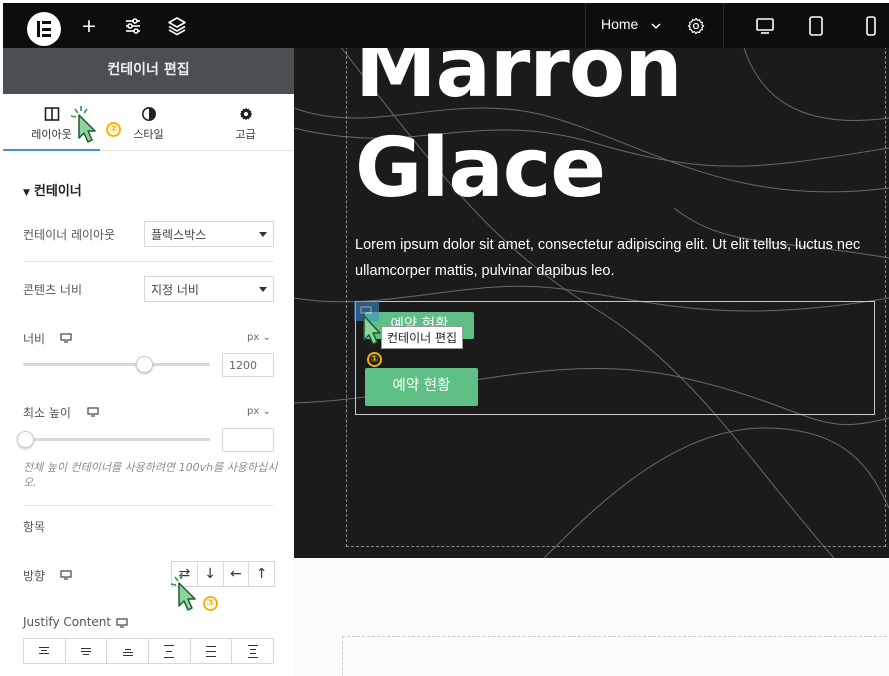 This screenshot has height=676, width=889. I want to click on direction-column-reverse-button: ↑, so click(261, 574).